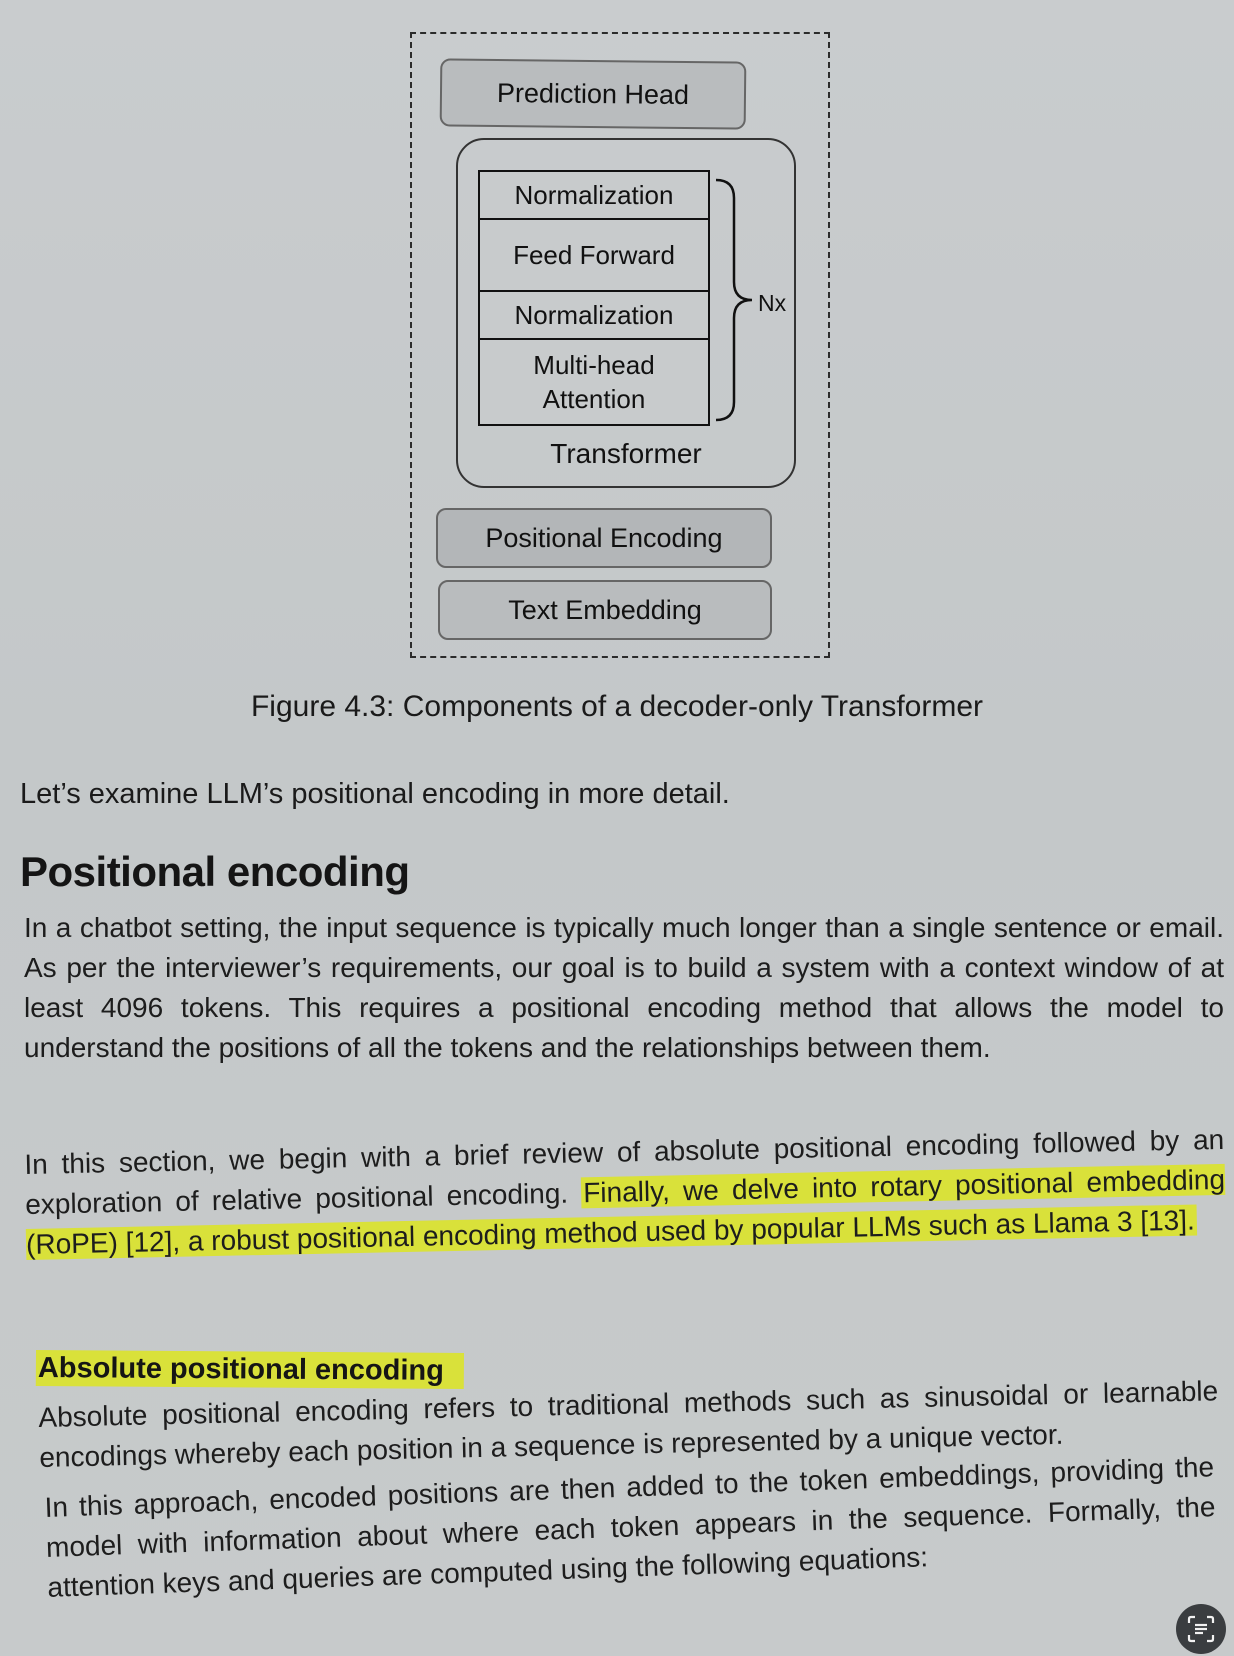 The width and height of the screenshot is (1234, 1656). Describe the element at coordinates (772, 303) in the screenshot. I see `repeat-label: Nx` at that location.